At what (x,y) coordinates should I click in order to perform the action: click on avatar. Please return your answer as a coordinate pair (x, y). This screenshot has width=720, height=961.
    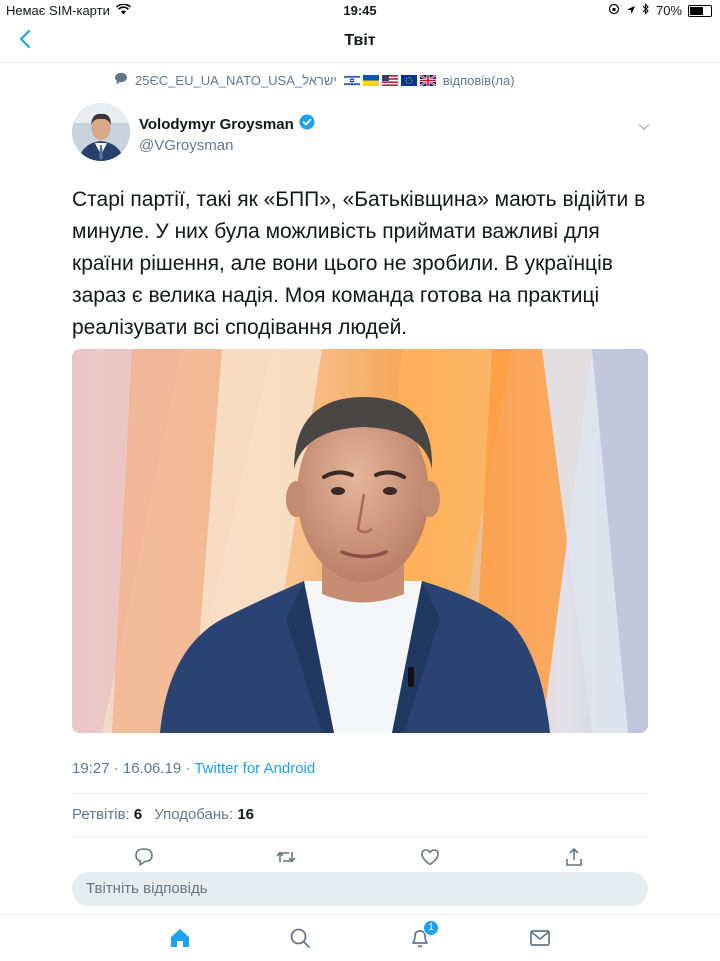
    Looking at the image, I should click on (101, 132).